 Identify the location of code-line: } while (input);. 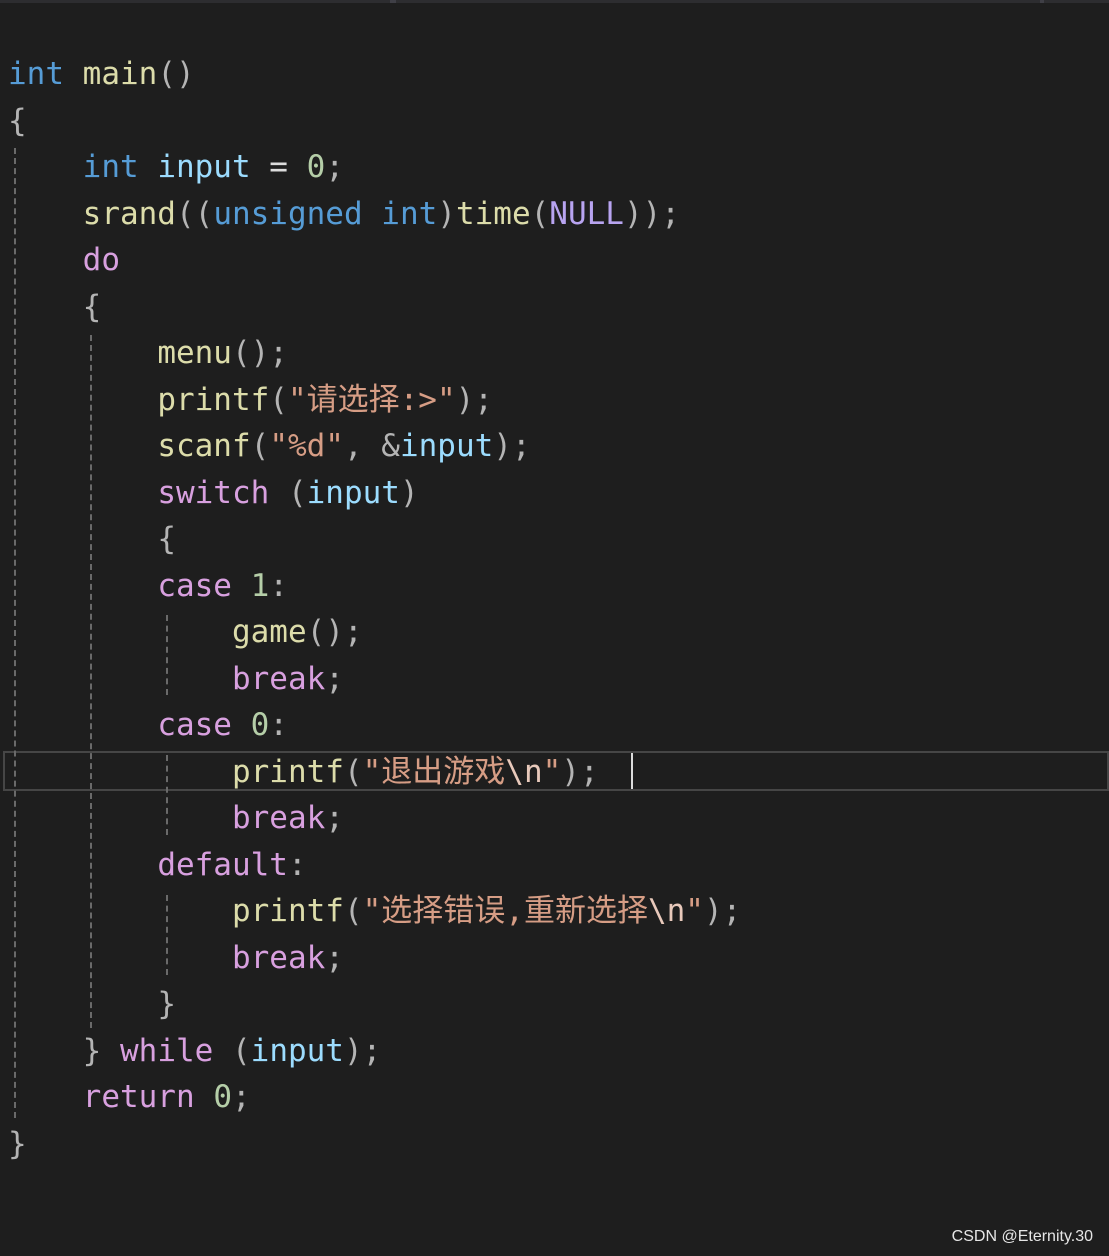
(195, 1051).